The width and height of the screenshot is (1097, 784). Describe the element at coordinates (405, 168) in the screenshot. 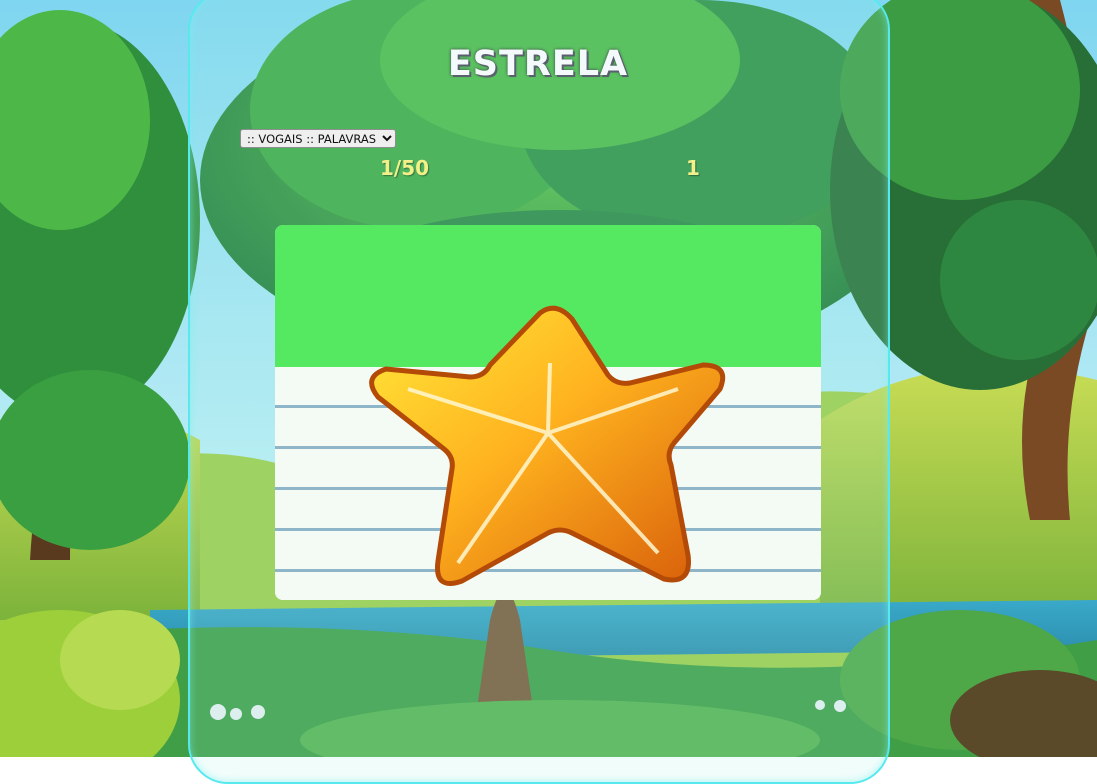

I see `progress-counter: 1/50` at that location.